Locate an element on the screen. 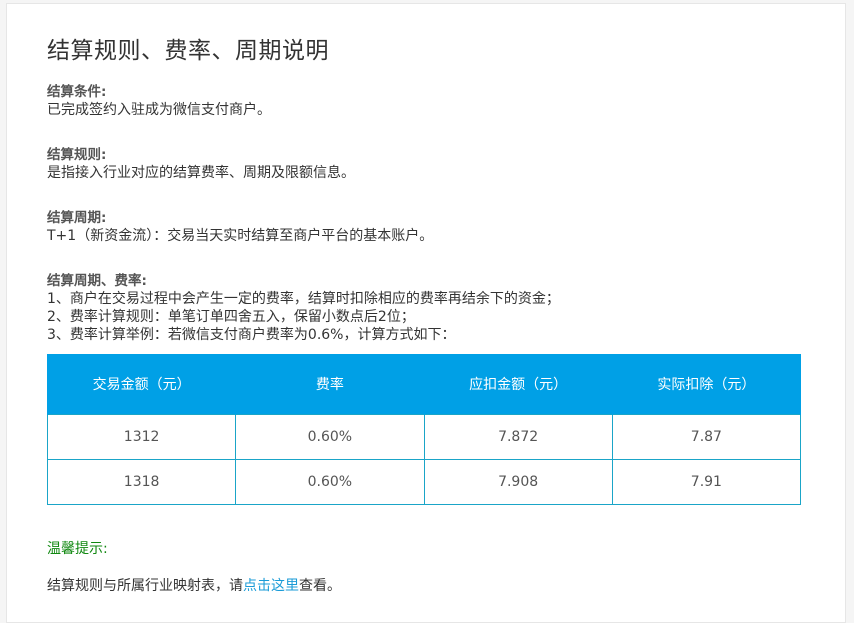 Image resolution: width=854 pixels, height=623 pixels. section-text: 已完成签约入驻成为微信支付商户。 is located at coordinates (159, 110).